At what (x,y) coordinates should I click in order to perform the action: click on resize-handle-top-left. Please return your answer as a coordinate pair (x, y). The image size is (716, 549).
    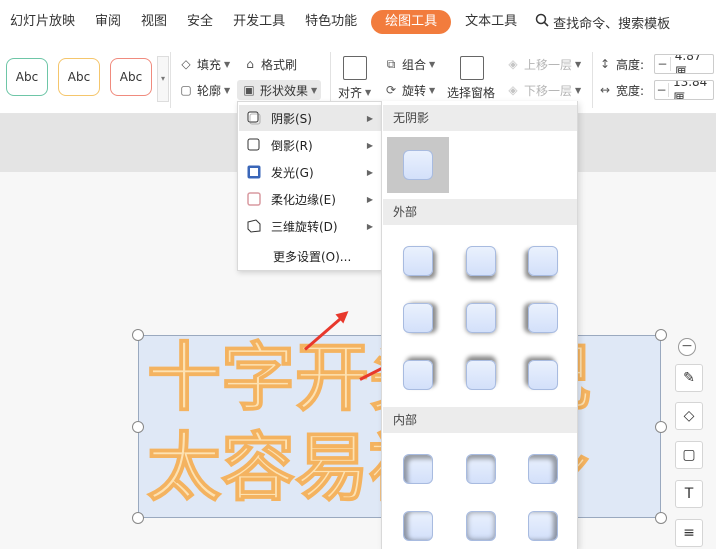
    Looking at the image, I should click on (138, 335).